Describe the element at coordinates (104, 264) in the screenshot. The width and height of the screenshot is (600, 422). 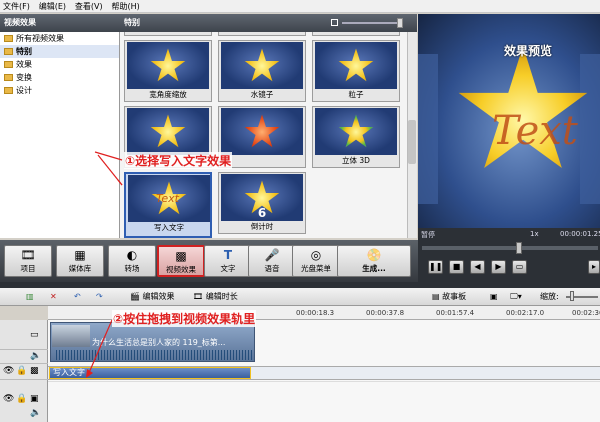
I see `annotation-arrows` at that location.